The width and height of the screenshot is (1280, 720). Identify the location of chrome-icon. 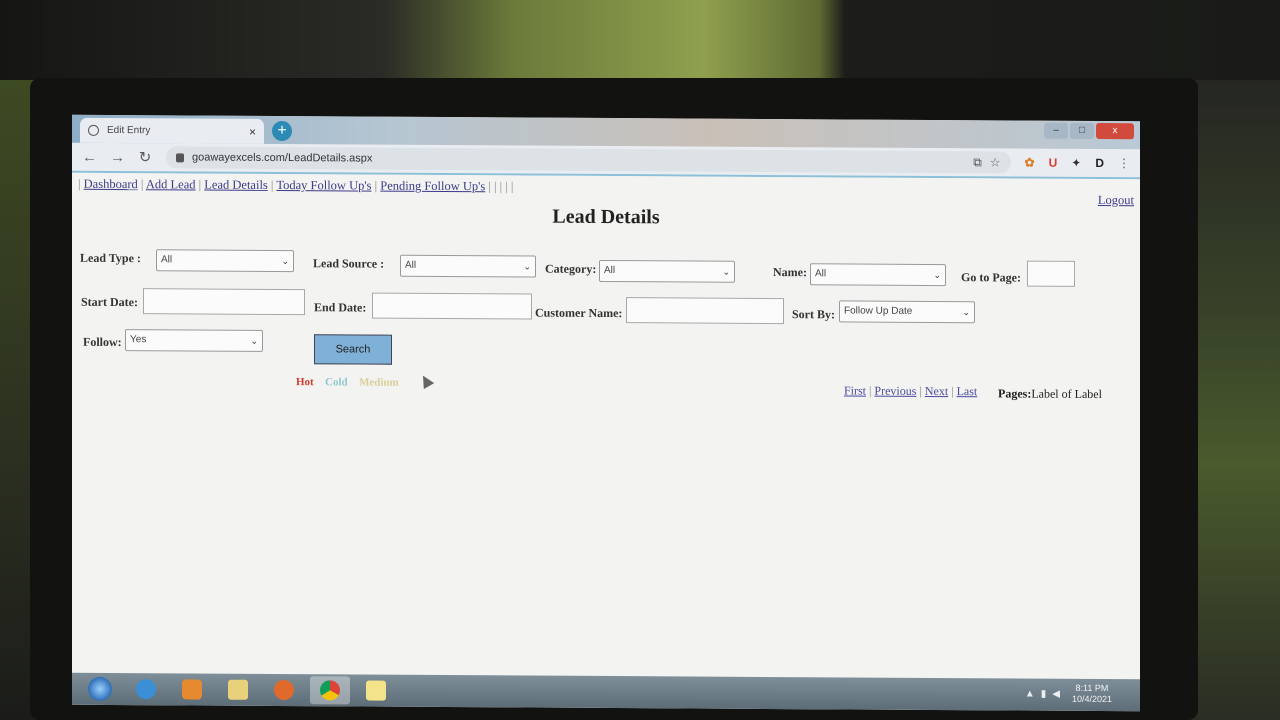
(330, 690).